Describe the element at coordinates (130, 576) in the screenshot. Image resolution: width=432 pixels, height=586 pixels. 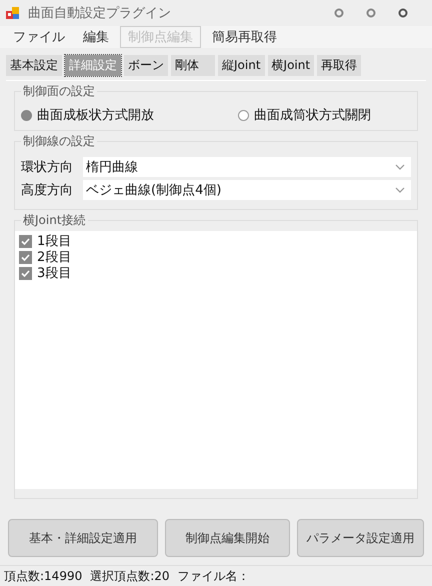
I see `status-text: 選択頂点数:20` at that location.